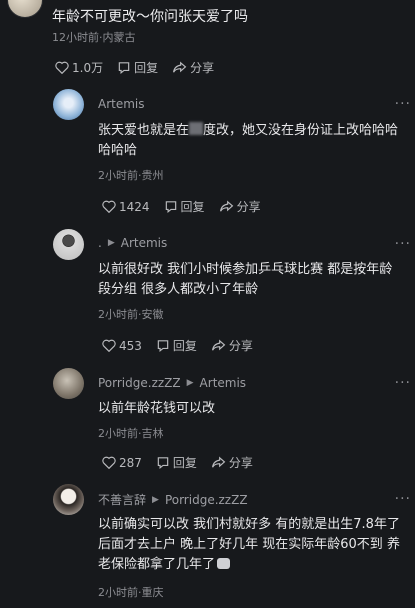 The height and width of the screenshot is (608, 415). What do you see at coordinates (131, 175) in the screenshot?
I see `reply-meta: 2小时前·贵州` at bounding box center [131, 175].